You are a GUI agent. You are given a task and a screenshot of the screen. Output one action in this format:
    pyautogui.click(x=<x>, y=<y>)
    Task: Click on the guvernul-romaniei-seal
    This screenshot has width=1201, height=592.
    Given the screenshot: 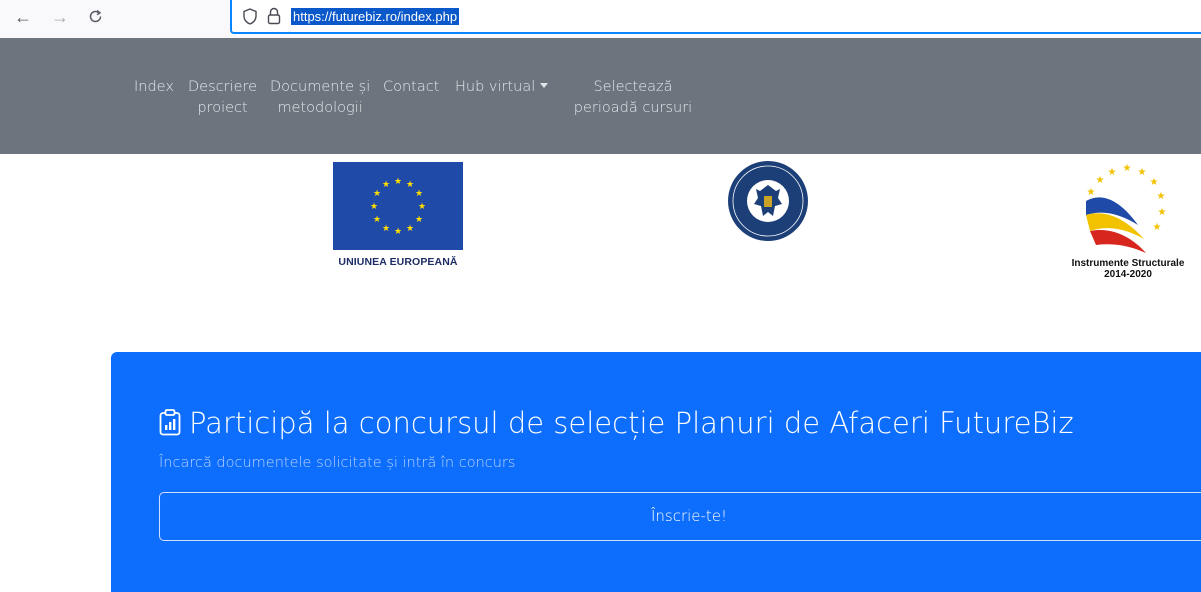 What is the action you would take?
    pyautogui.click(x=768, y=201)
    